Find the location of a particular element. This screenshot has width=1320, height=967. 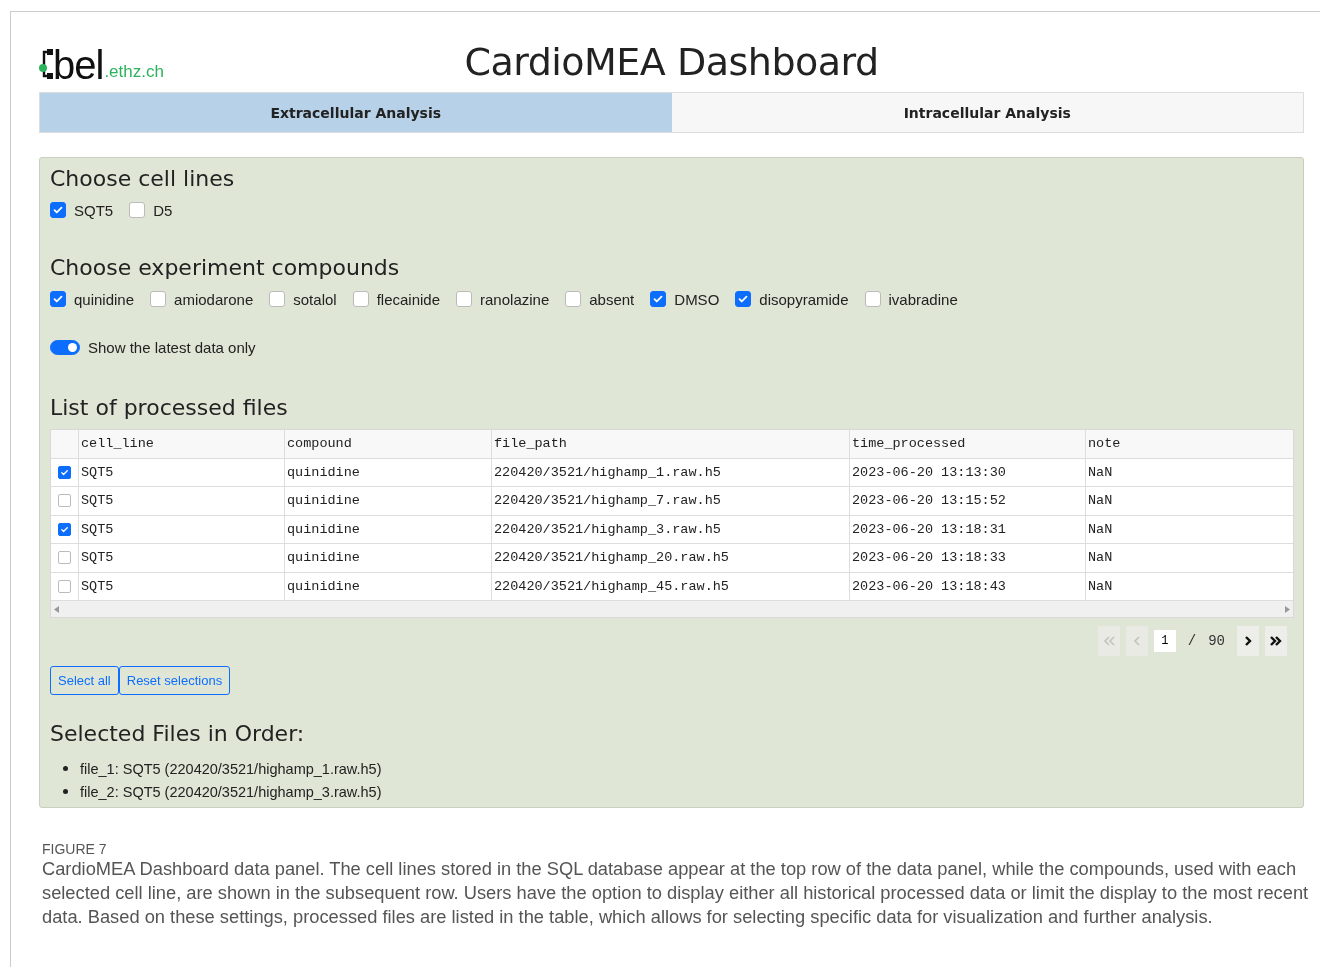

table-cell: 2023-06-20 13:18:31 is located at coordinates (968, 529).